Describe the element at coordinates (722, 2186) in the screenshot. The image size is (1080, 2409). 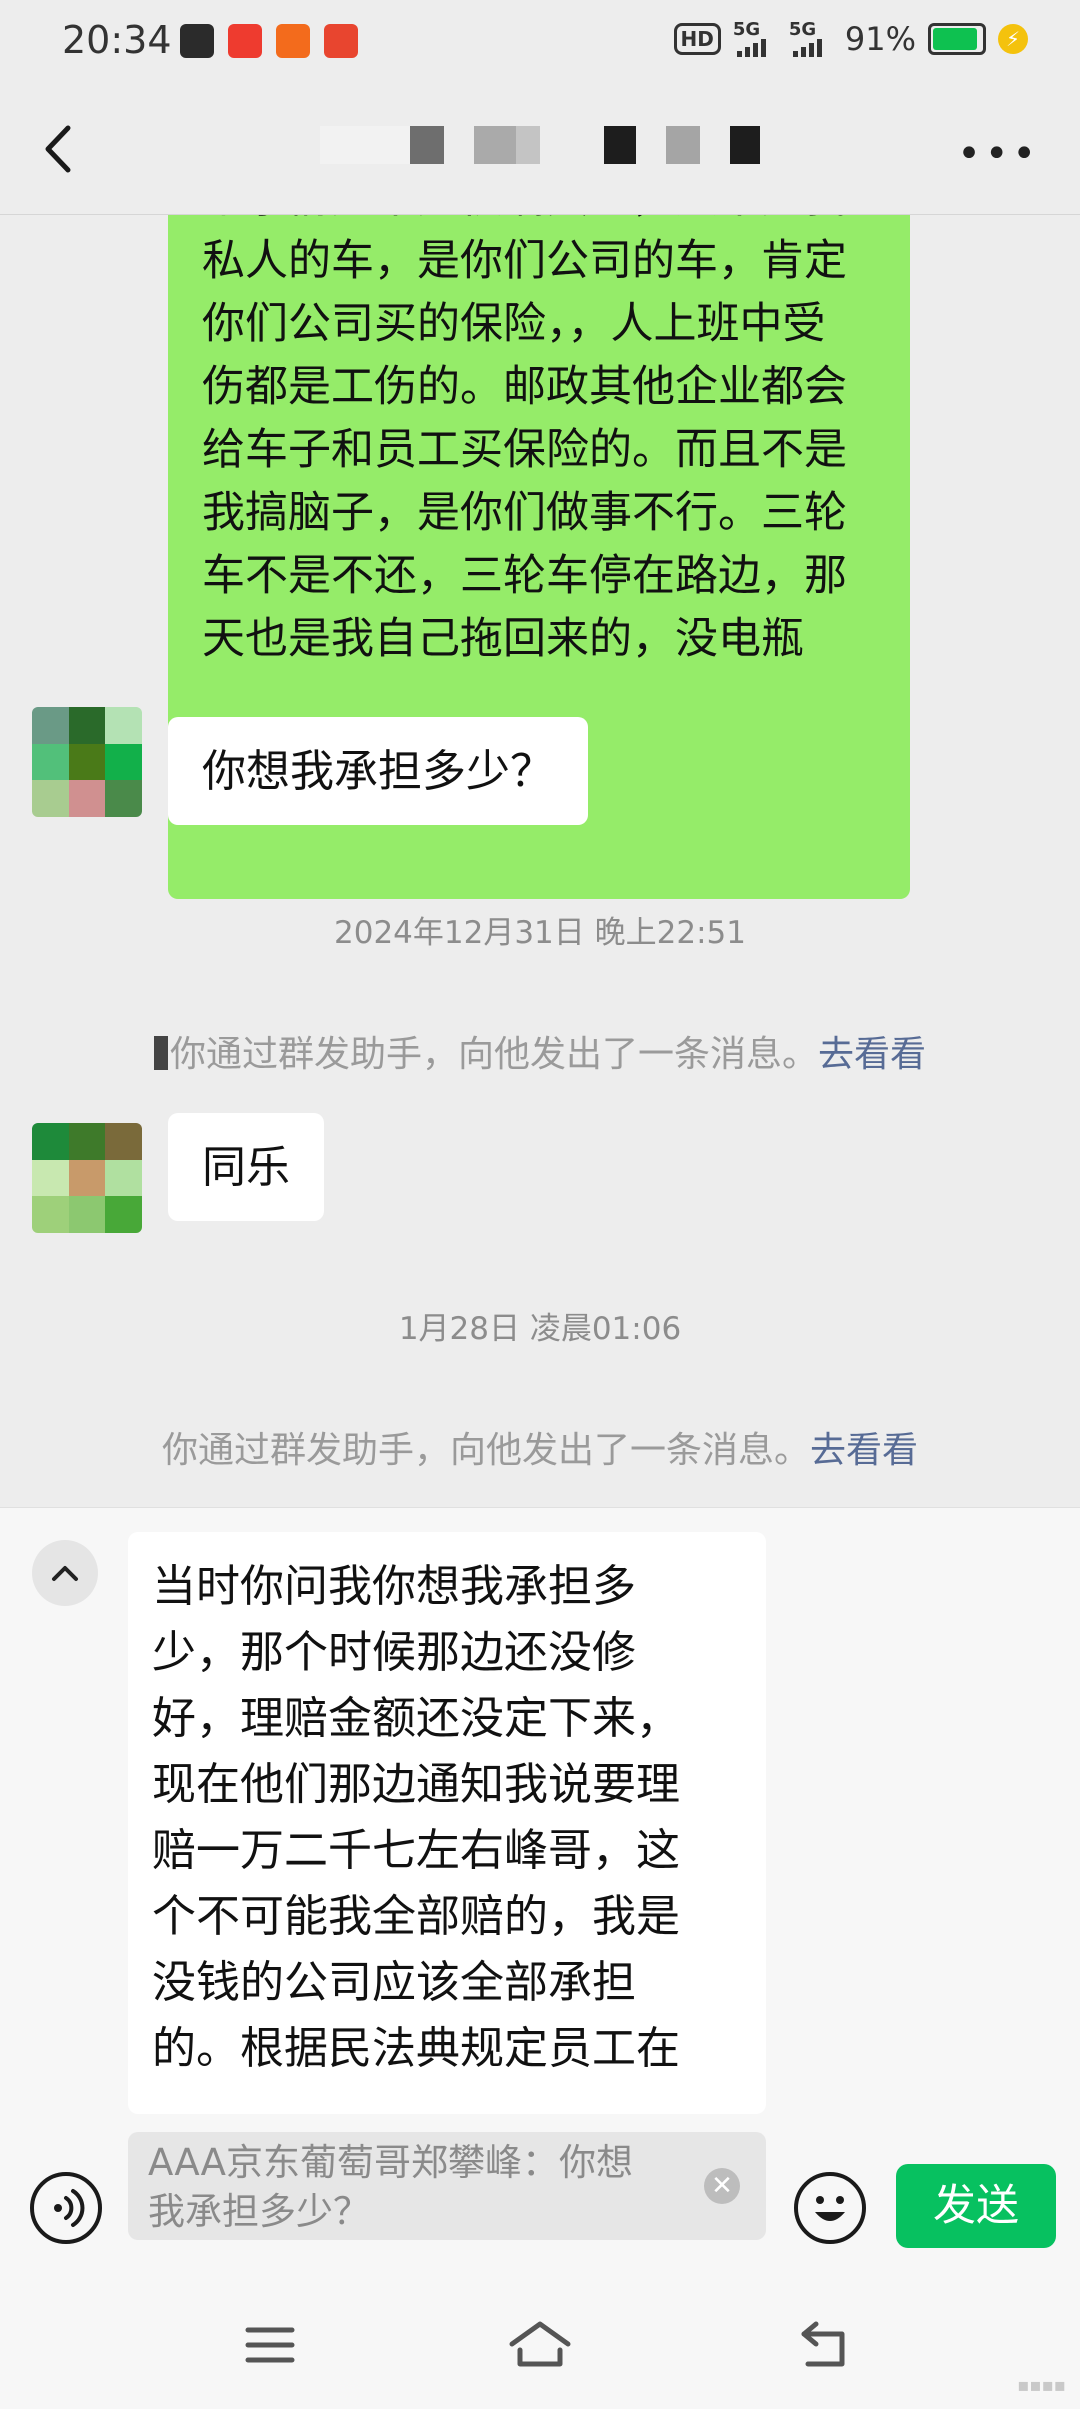
I see `clear-quote-icon: ✕` at that location.